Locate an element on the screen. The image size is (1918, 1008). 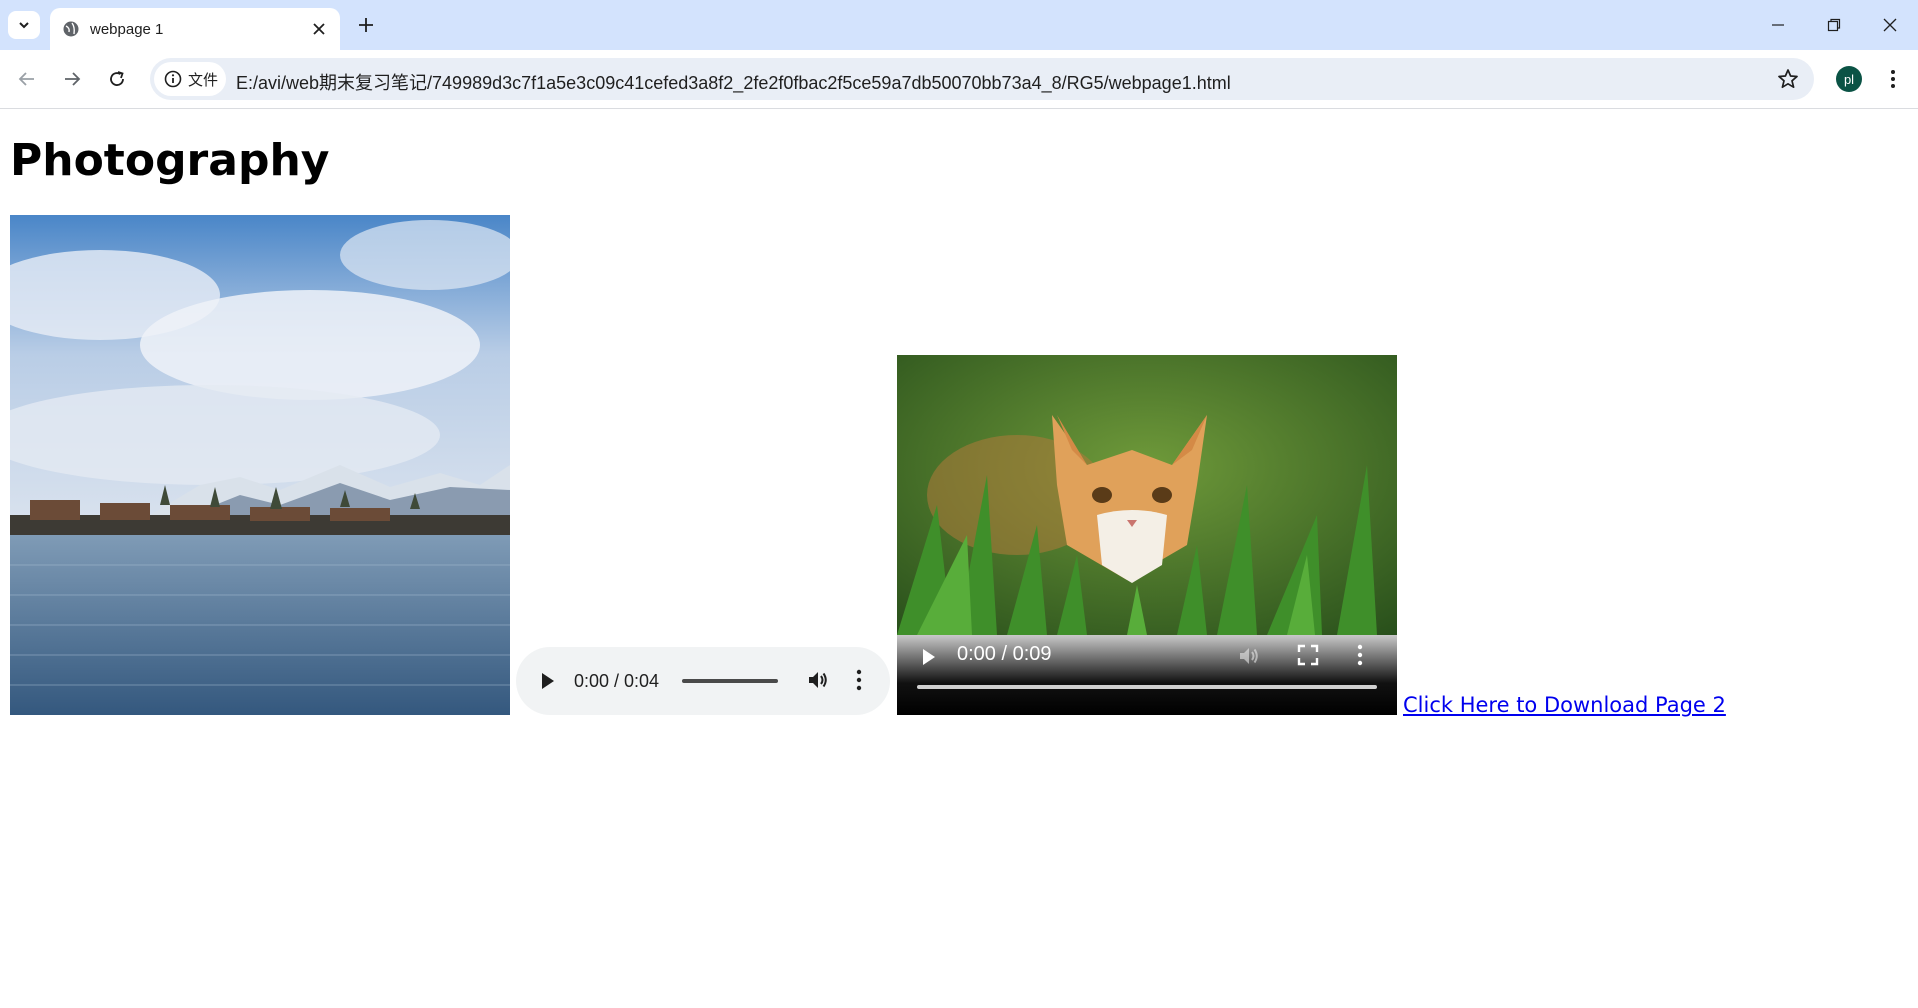
restore-icon is located at coordinates (1834, 25).